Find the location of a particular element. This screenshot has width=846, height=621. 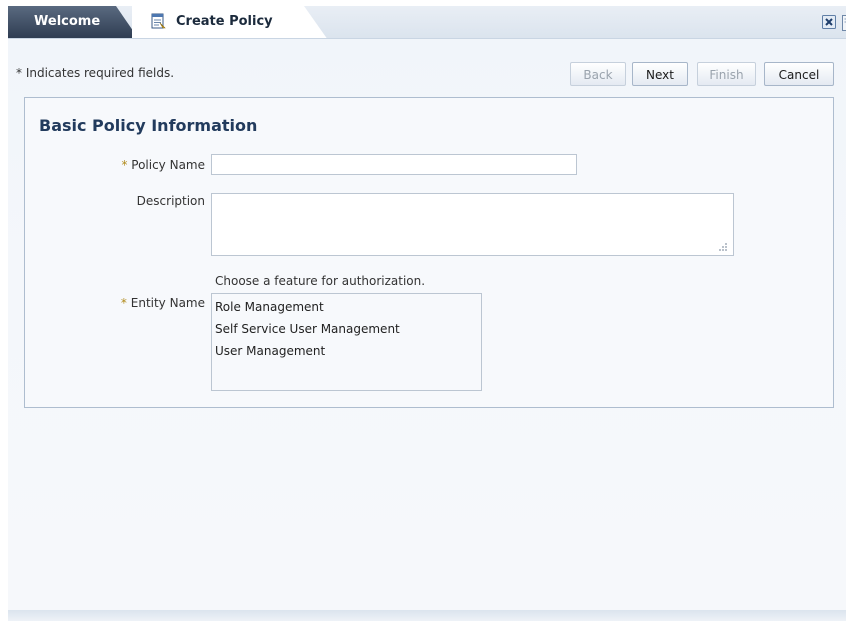

entity-name-label: Entity Name is located at coordinates (167, 303).